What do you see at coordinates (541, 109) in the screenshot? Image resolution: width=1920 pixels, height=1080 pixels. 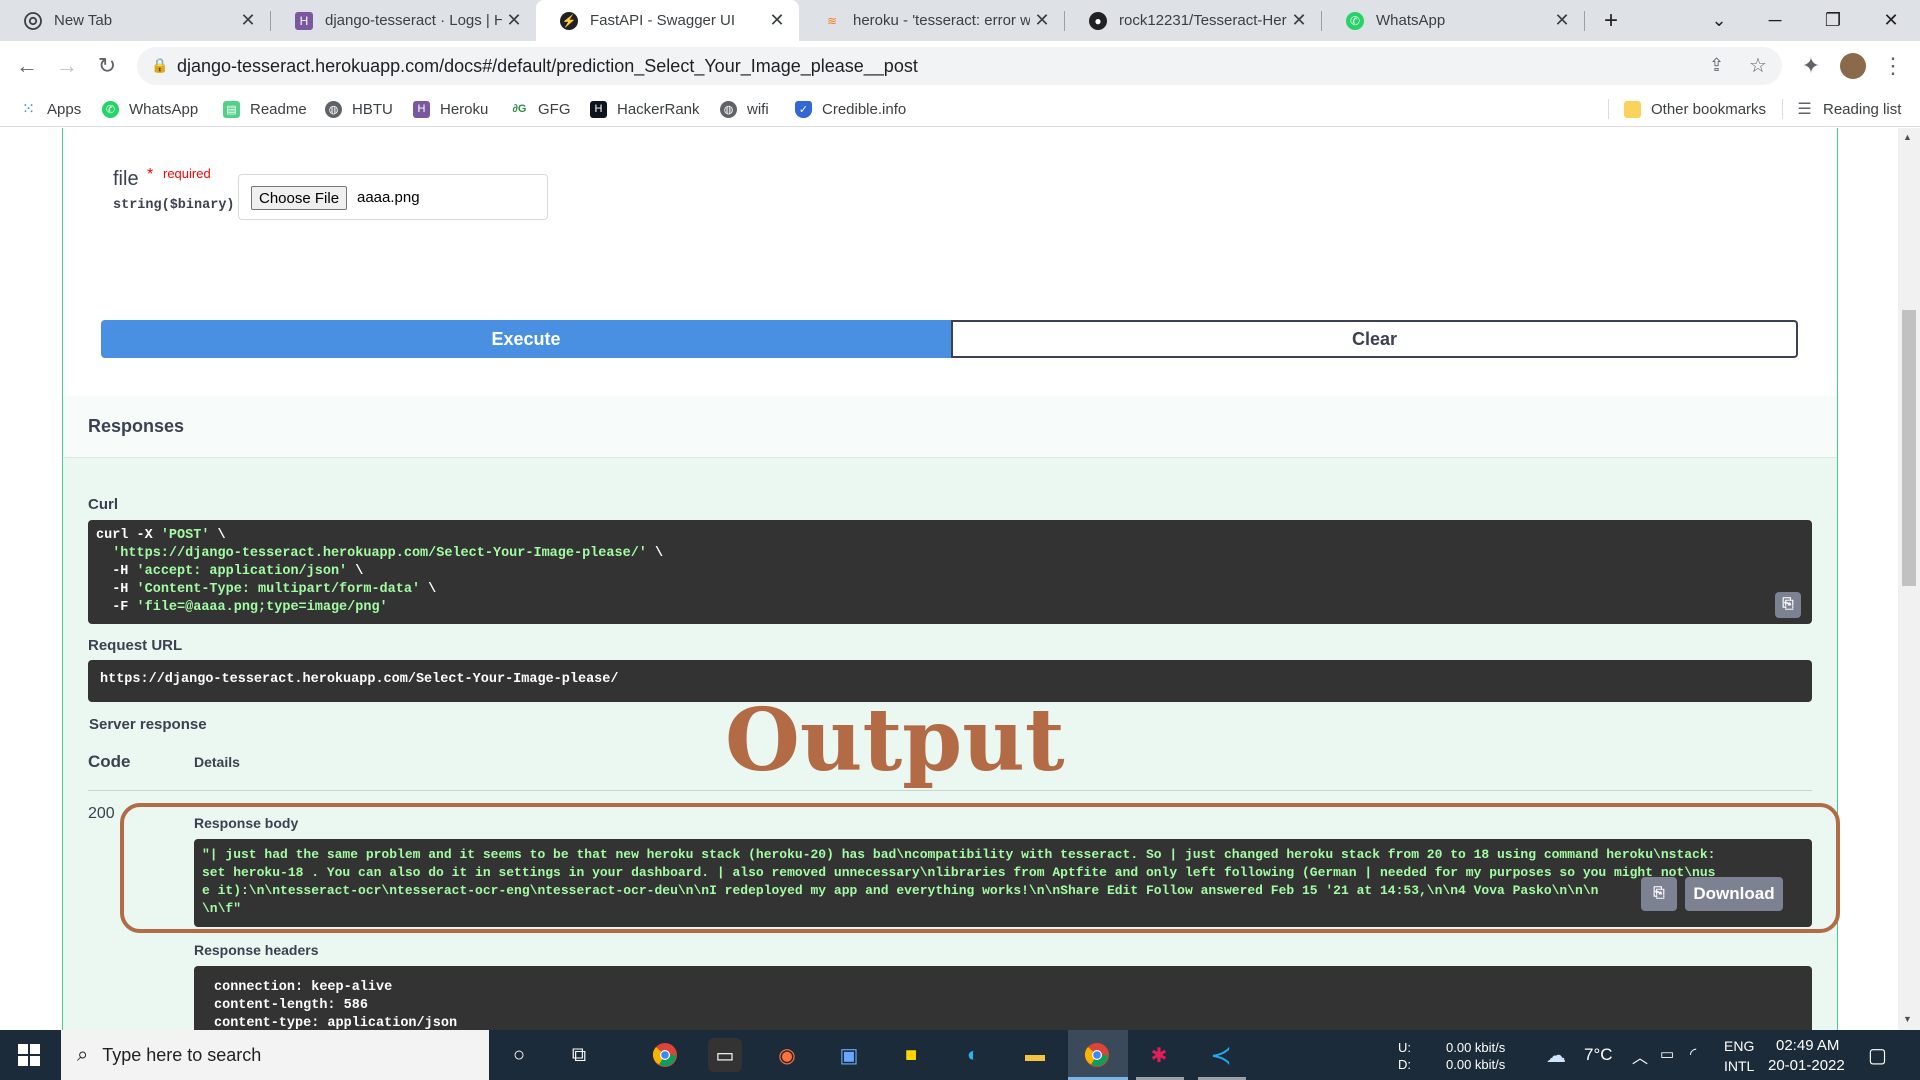 I see `bookmark-gfg: ∂G GFG` at bounding box center [541, 109].